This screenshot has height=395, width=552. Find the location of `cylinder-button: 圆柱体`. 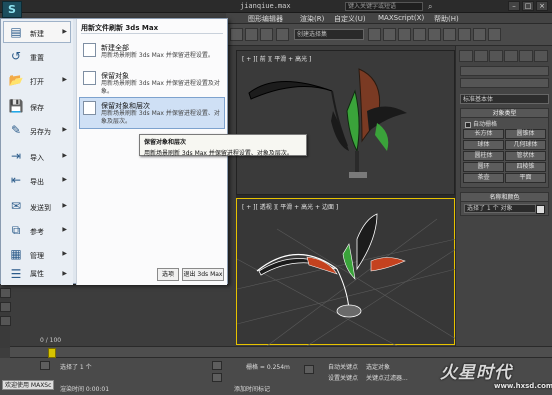

cylinder-button: 圆柱体 is located at coordinates (483, 156).